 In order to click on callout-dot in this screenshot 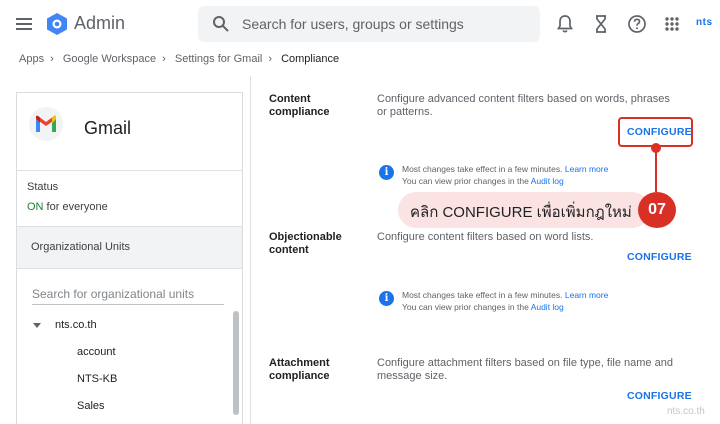, I will do `click(656, 148)`.